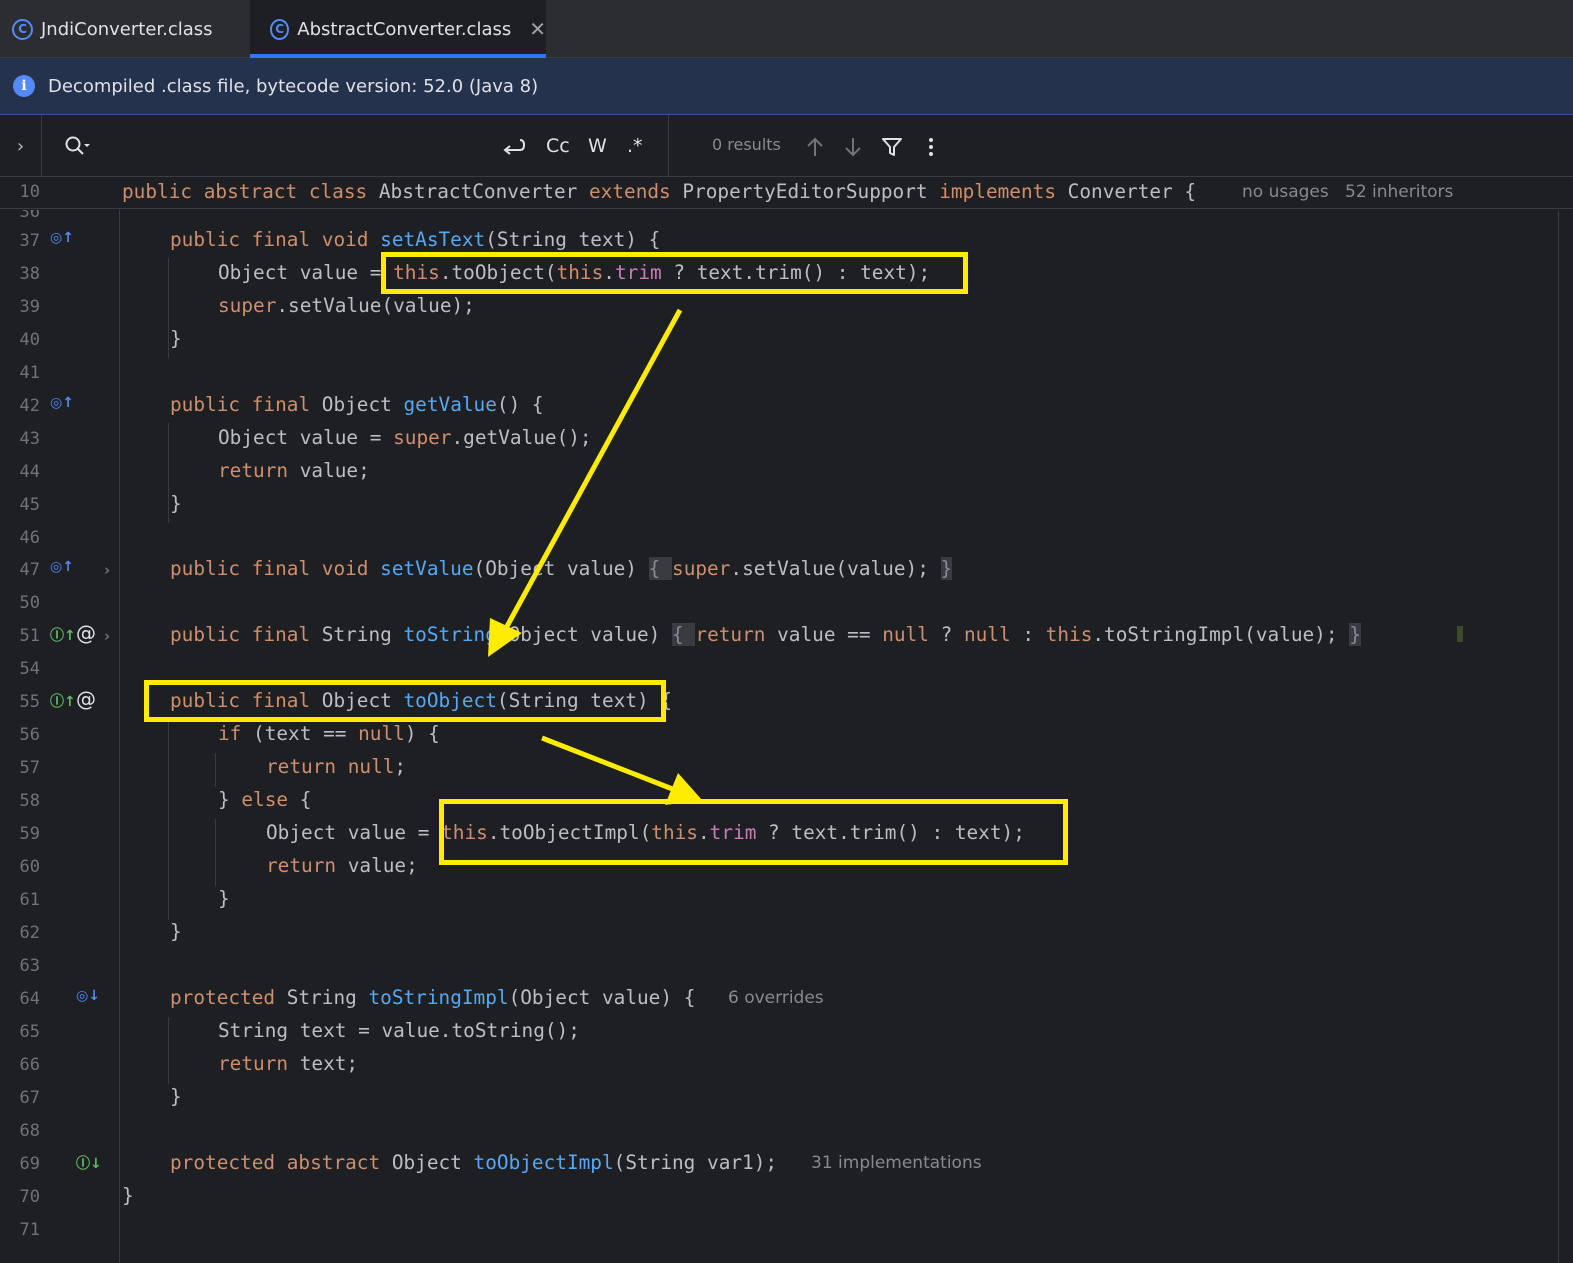 The image size is (1573, 1263). What do you see at coordinates (746, 144) in the screenshot?
I see `search-results-count: 0 results` at bounding box center [746, 144].